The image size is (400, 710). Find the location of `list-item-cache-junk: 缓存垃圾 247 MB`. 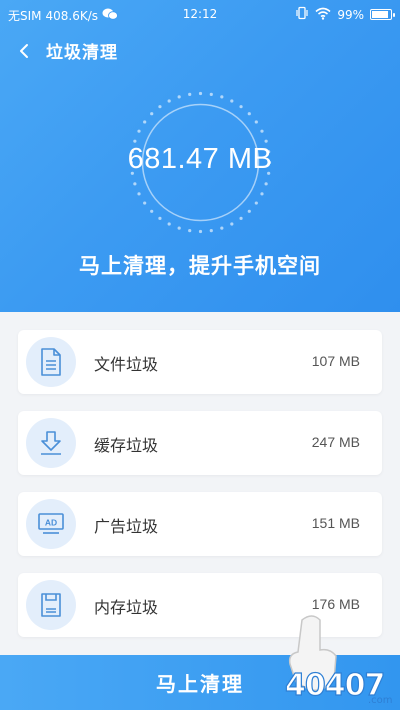

list-item-cache-junk: 缓存垃圾 247 MB is located at coordinates (200, 443).